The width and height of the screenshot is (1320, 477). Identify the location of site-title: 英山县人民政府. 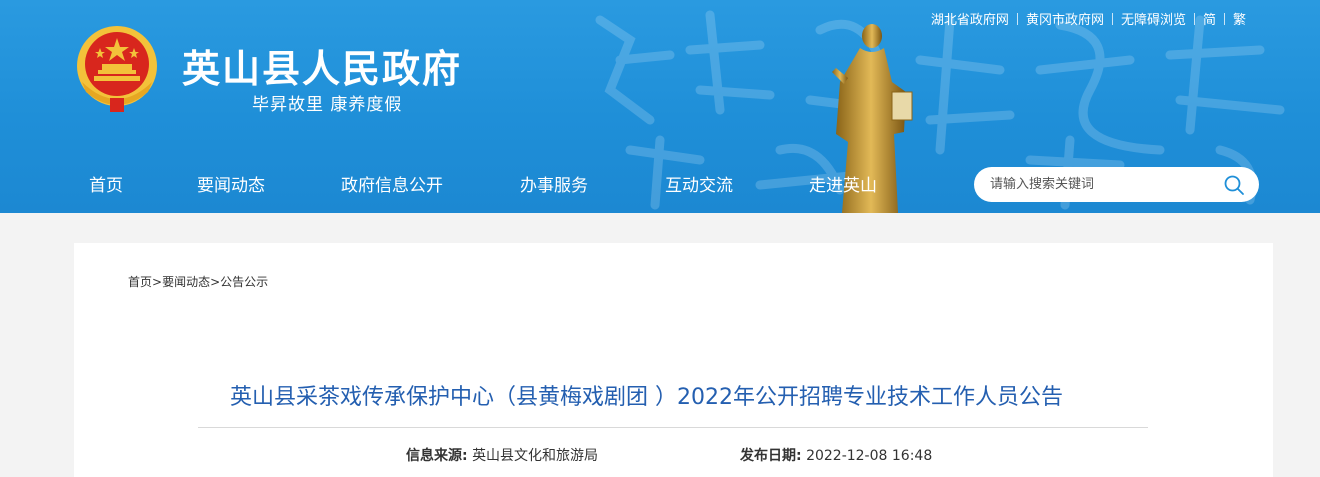
(322, 69).